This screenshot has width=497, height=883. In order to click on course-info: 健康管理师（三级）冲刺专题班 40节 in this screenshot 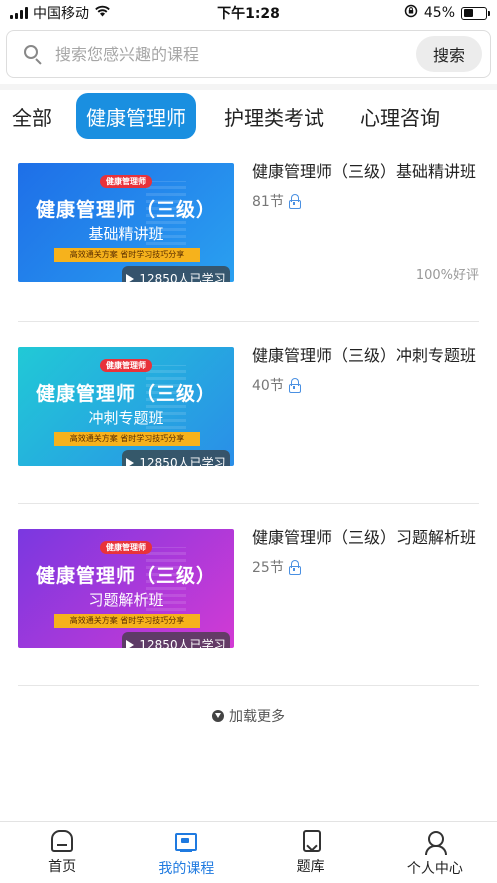, I will do `click(366, 369)`.